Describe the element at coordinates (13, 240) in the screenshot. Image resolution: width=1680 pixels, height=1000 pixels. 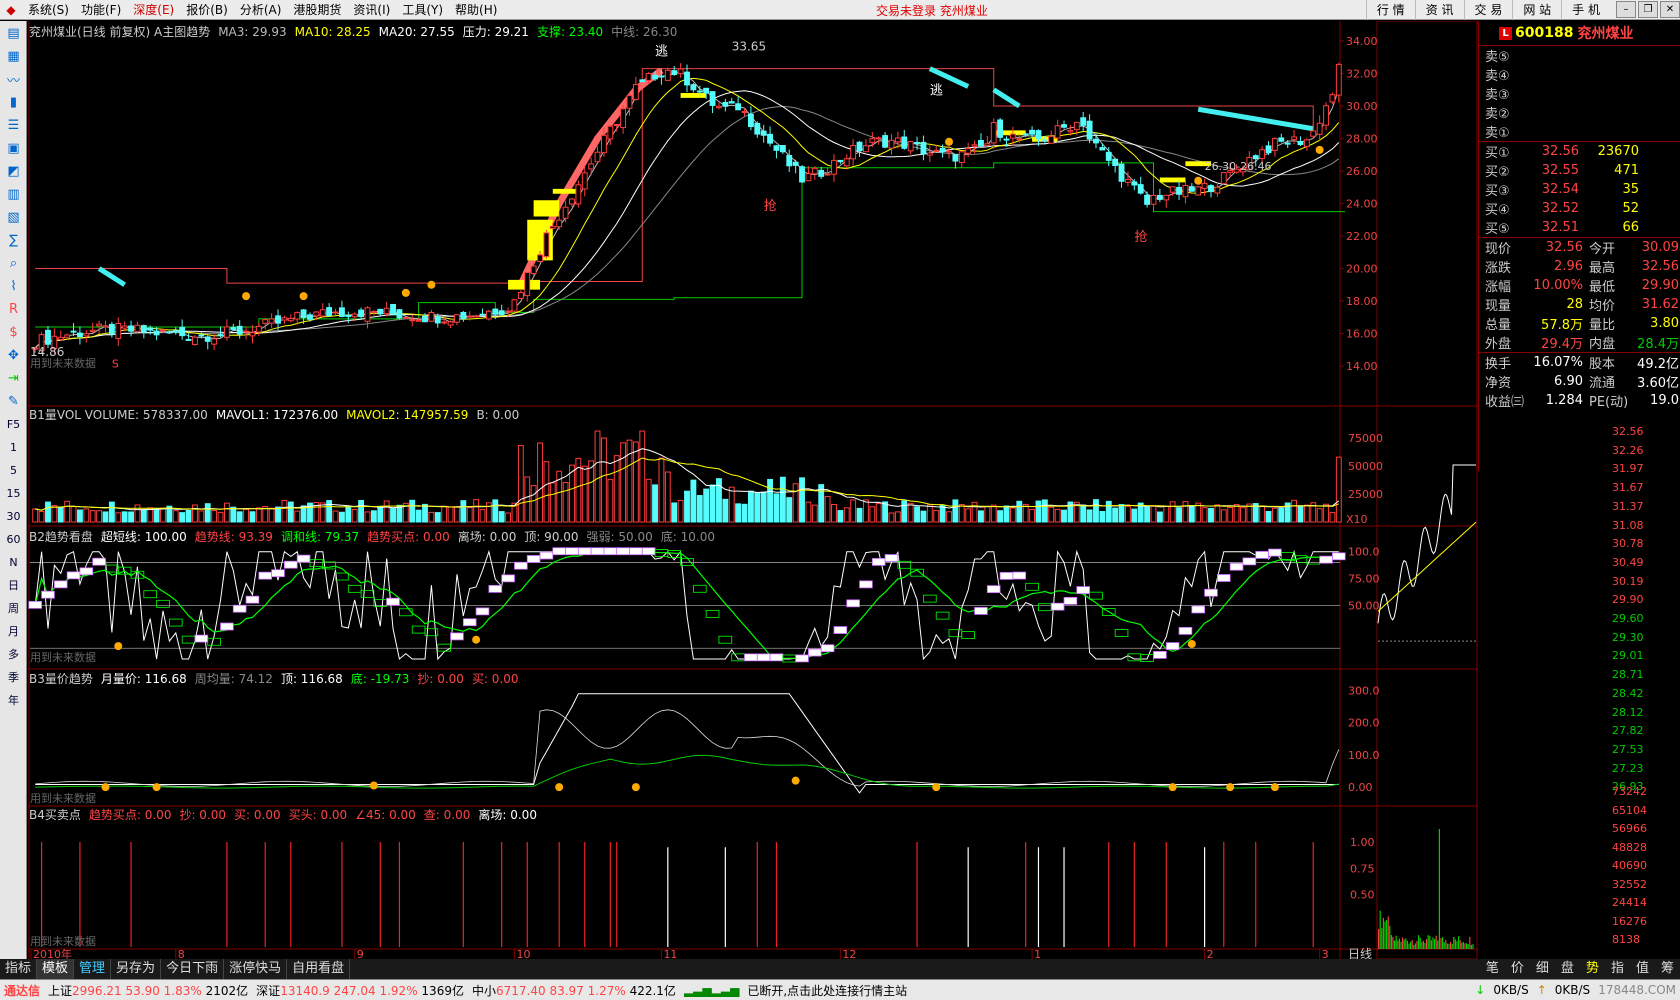
I see `formula-icon: ∑` at that location.